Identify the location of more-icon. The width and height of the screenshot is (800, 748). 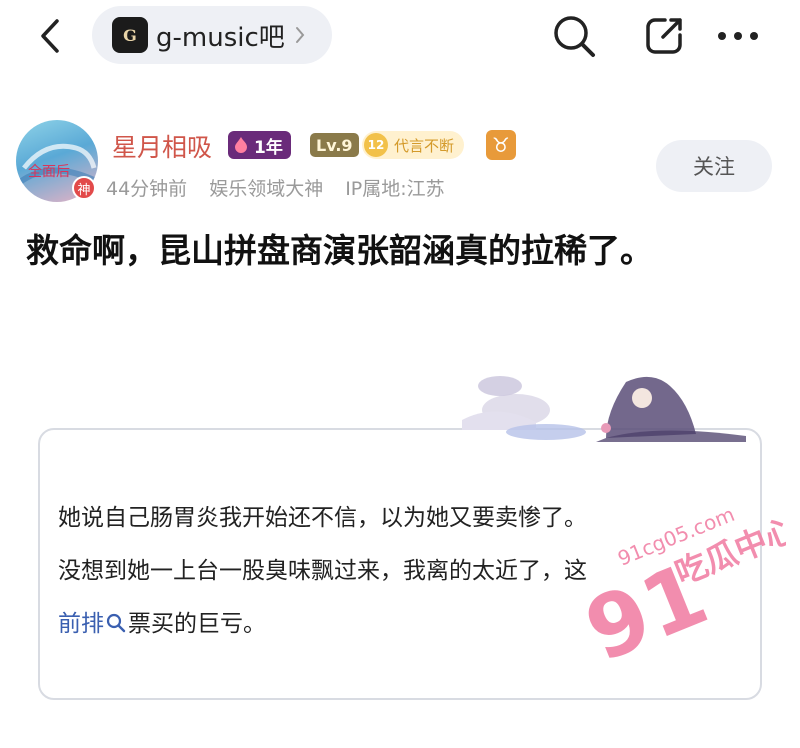
(738, 36).